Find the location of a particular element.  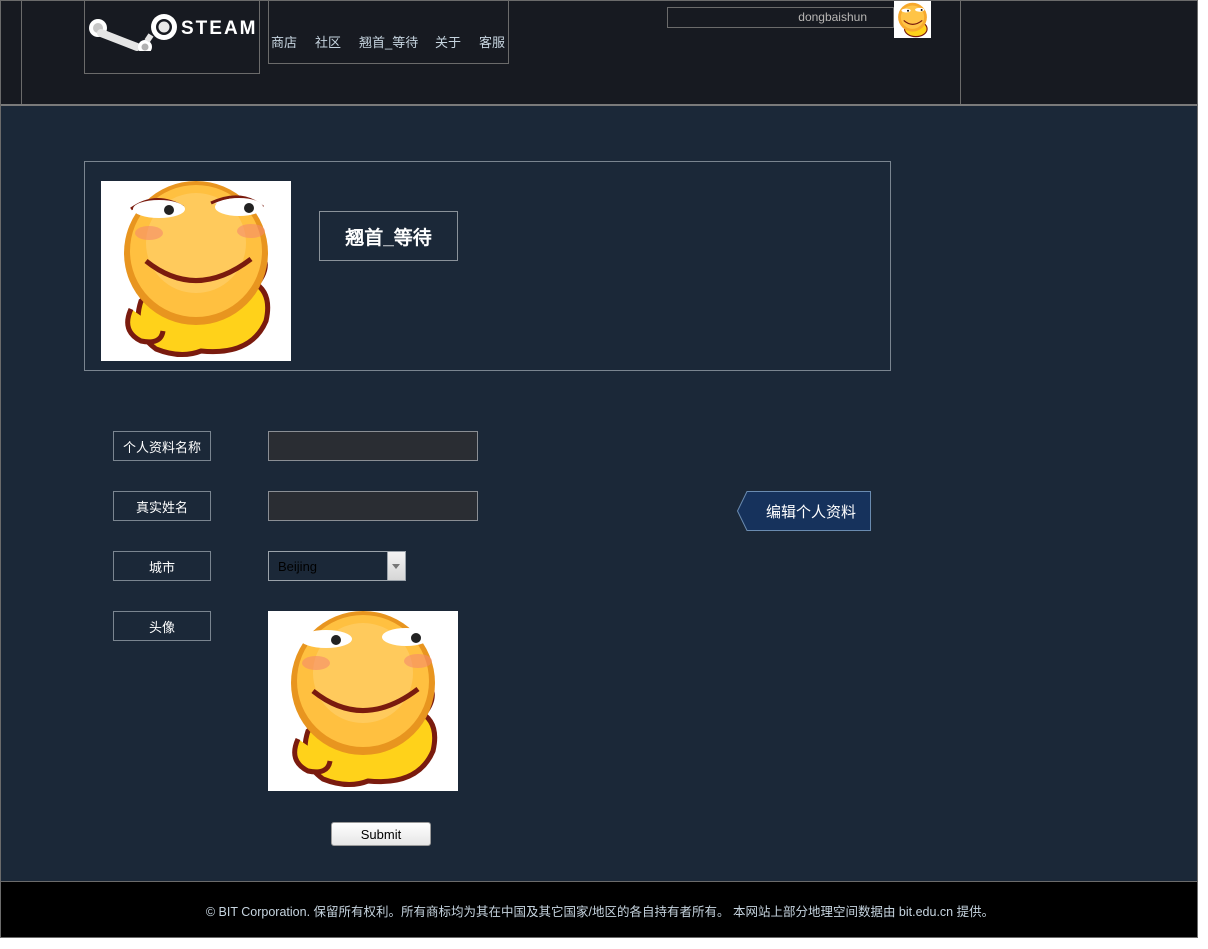

chevron-down-icon is located at coordinates (396, 566).